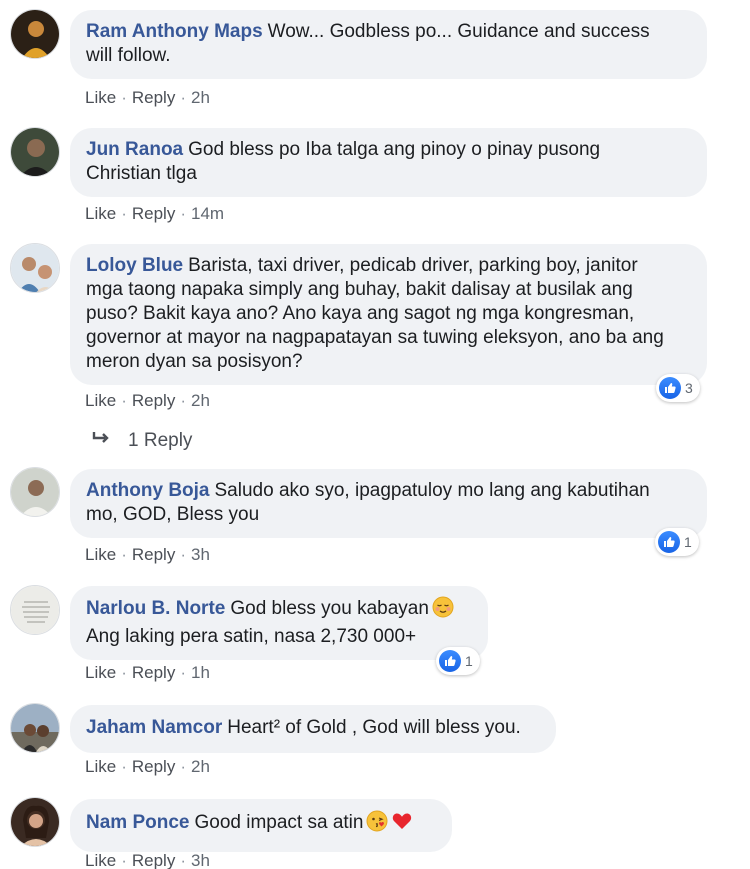  I want to click on reply-arrow-icon, so click(102, 441).